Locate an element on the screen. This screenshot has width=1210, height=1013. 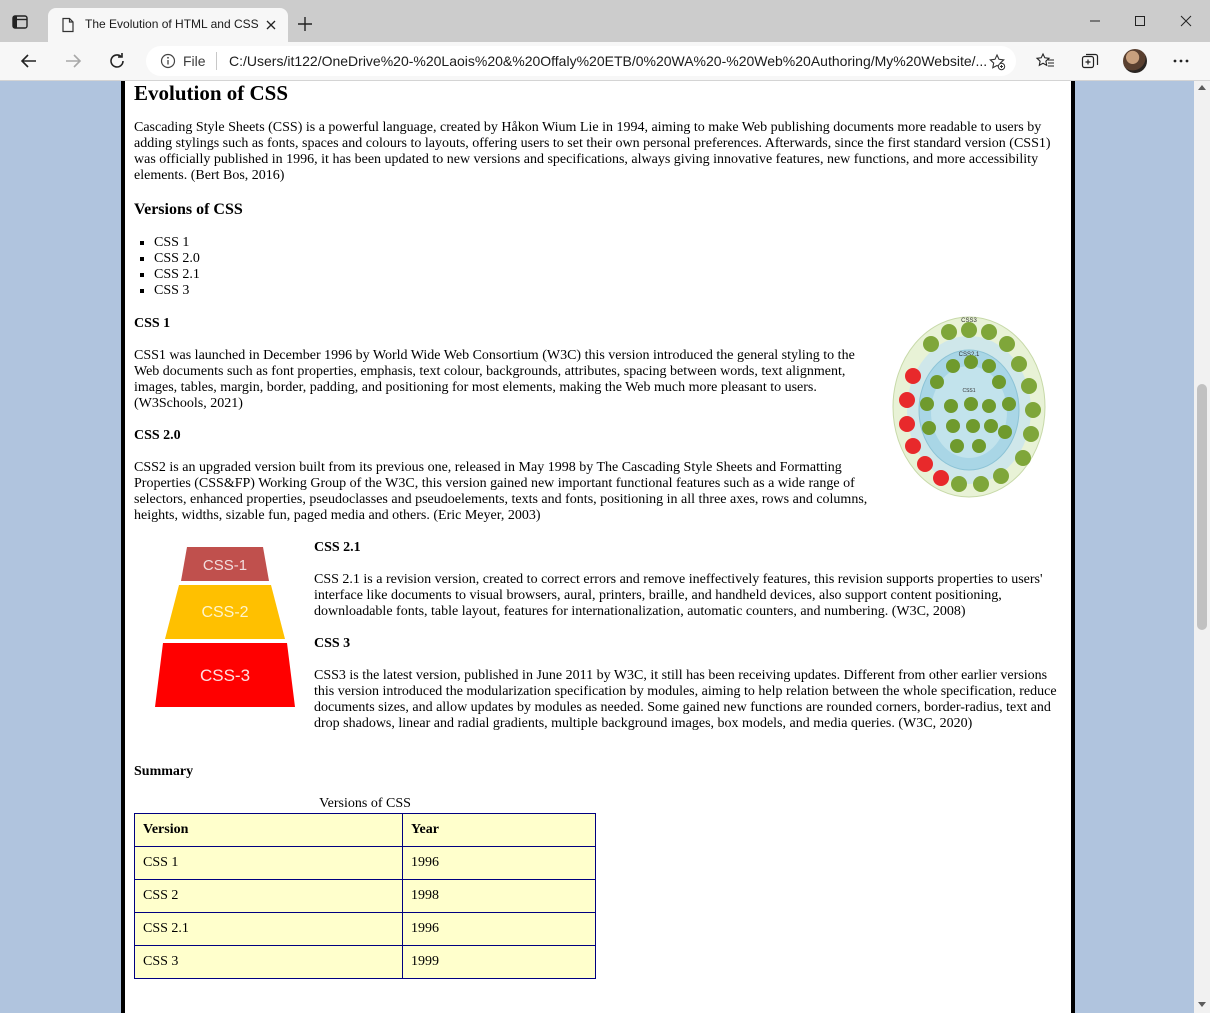
minimize-icon is located at coordinates (1095, 21).